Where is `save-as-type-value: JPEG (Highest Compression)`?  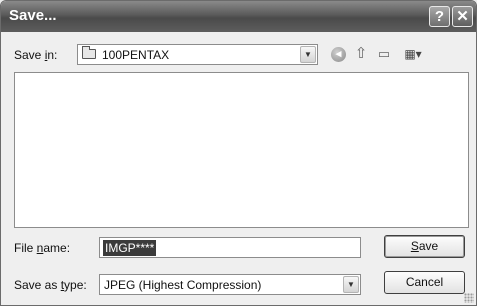 save-as-type-value: JPEG (Highest Compression) is located at coordinates (183, 285).